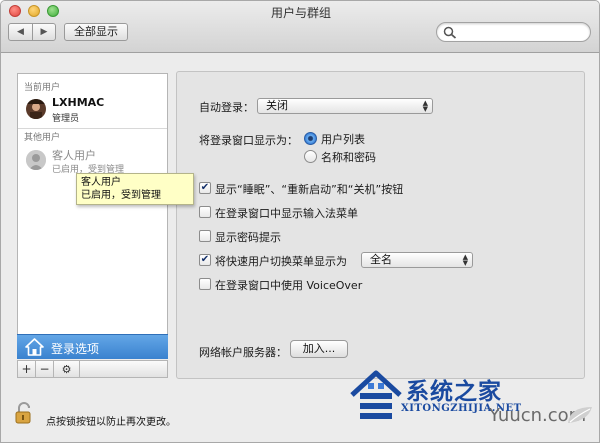 This screenshot has height=443, width=600. Describe the element at coordinates (381, 259) in the screenshot. I see `fast-switch-value: 全名` at that location.